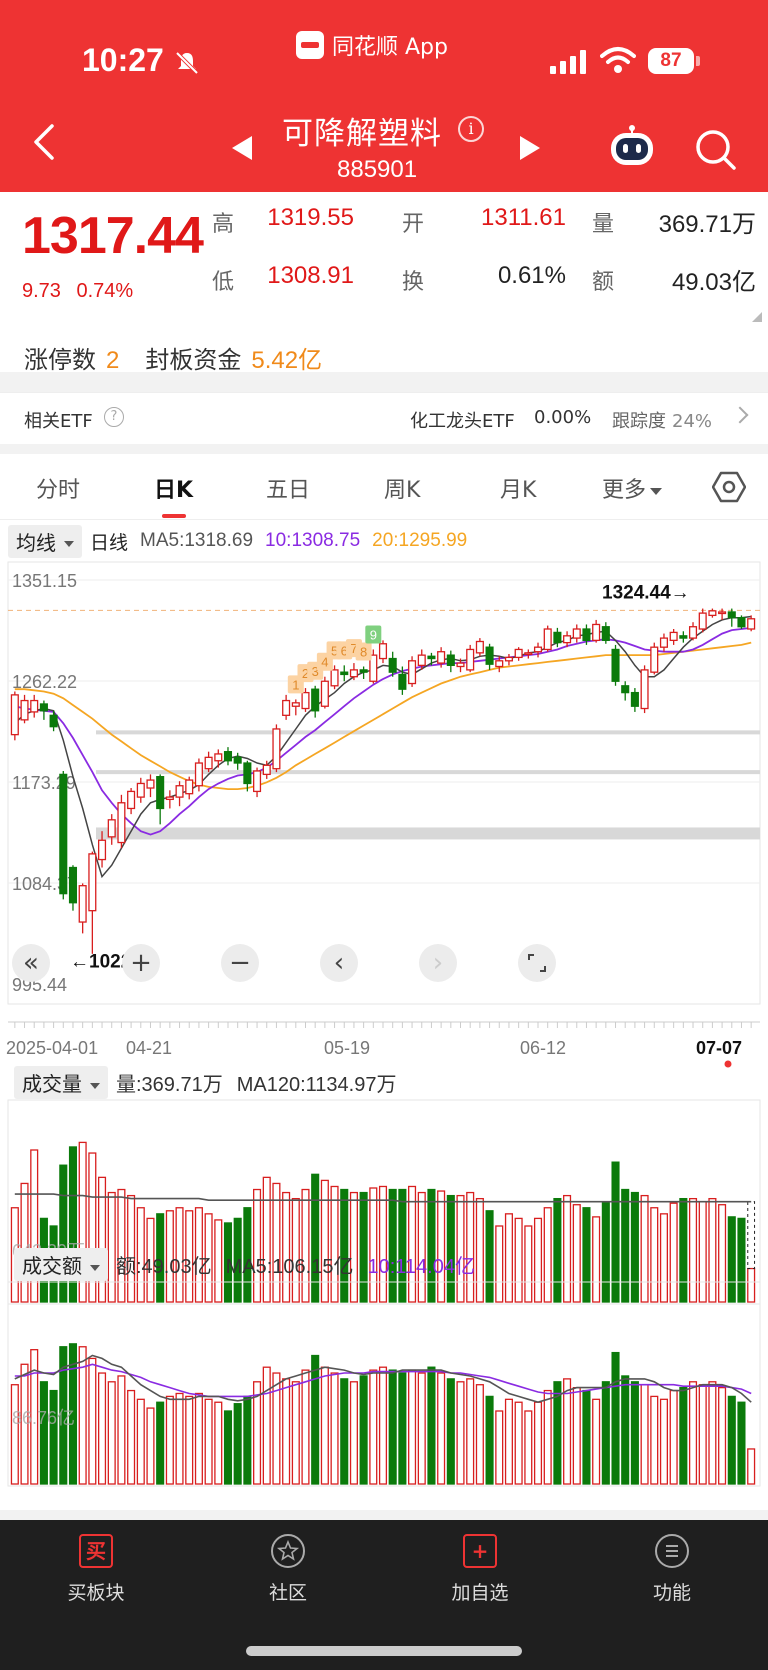  What do you see at coordinates (58, 488) in the screenshot?
I see `tab-intraday: 分时` at bounding box center [58, 488].